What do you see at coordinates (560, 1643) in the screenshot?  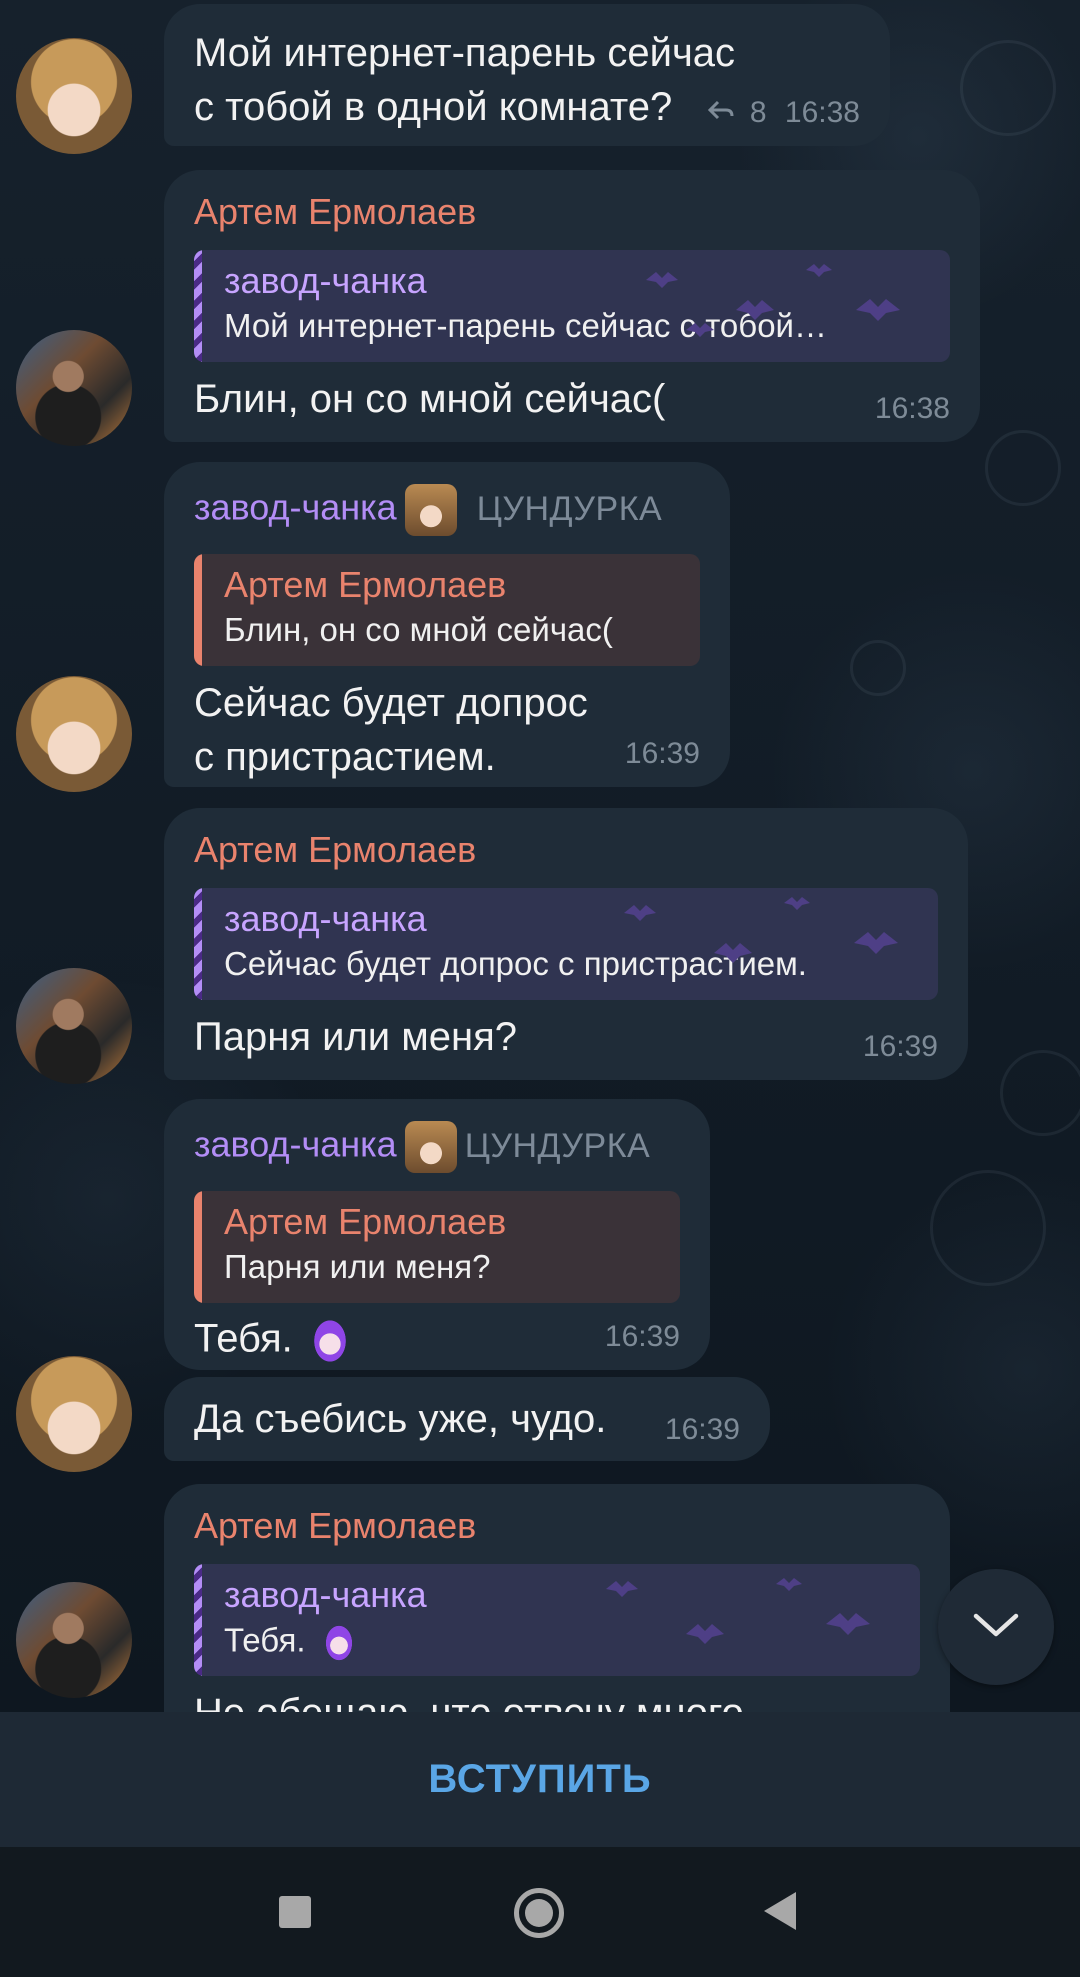 I see `reply-text-row: Тебя.` at bounding box center [560, 1643].